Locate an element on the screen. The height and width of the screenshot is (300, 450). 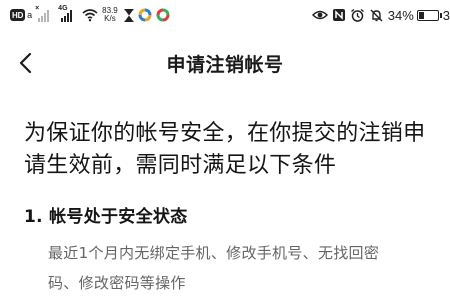
hourglass-icon is located at coordinates (129, 15).